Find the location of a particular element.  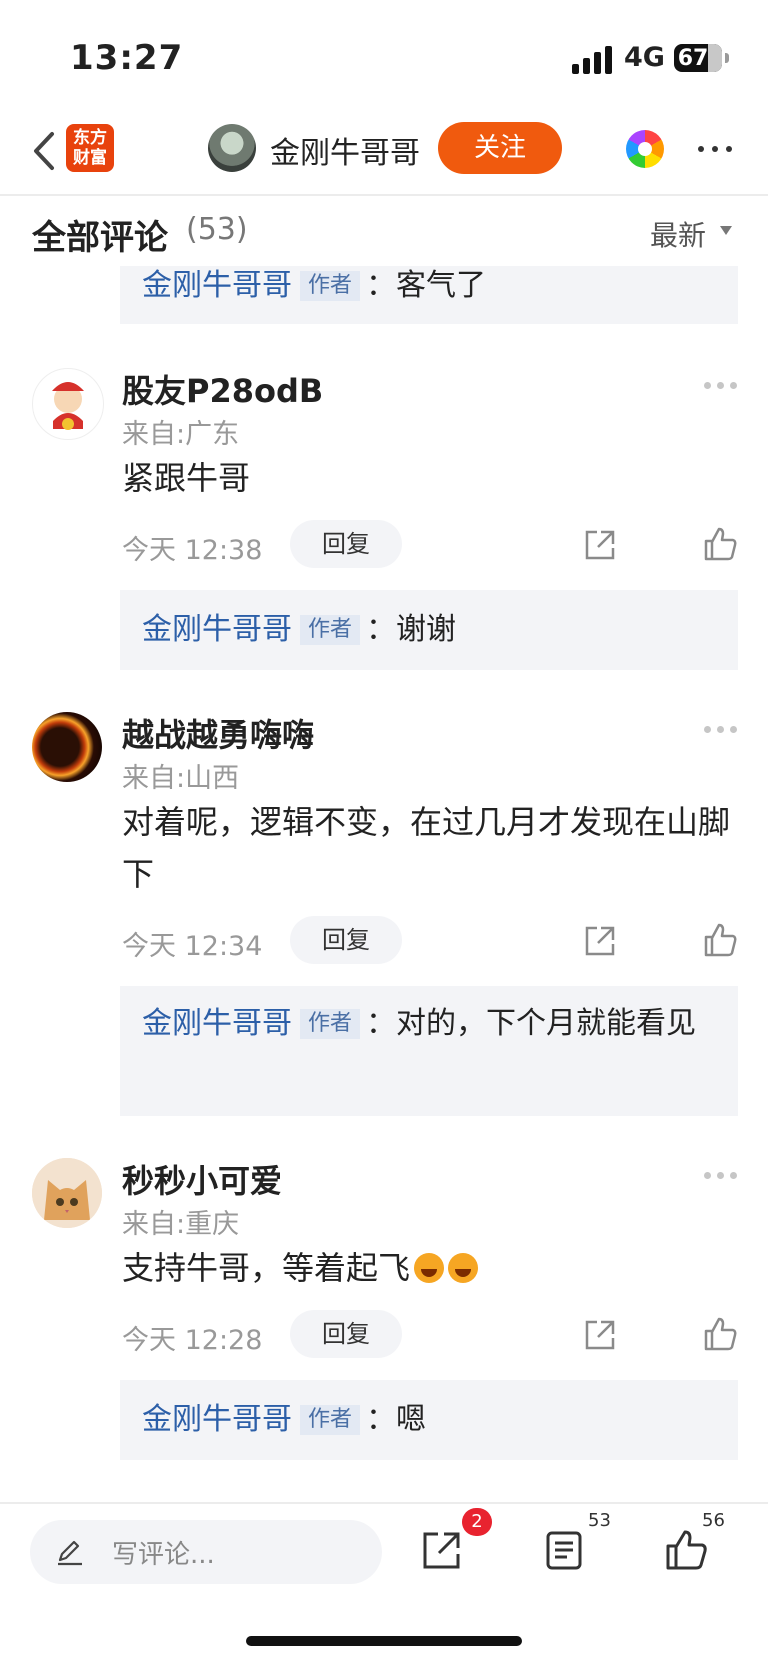

caret-down-icon is located at coordinates (726, 230).